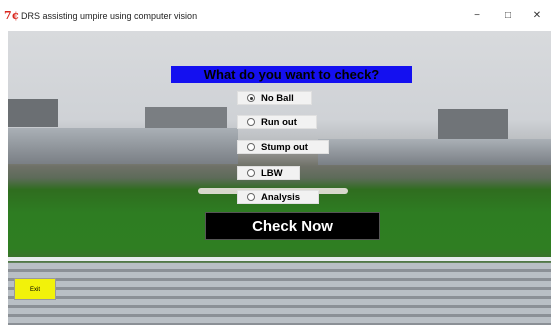  What do you see at coordinates (535, 15) in the screenshot?
I see `close-button: ✕` at bounding box center [535, 15].